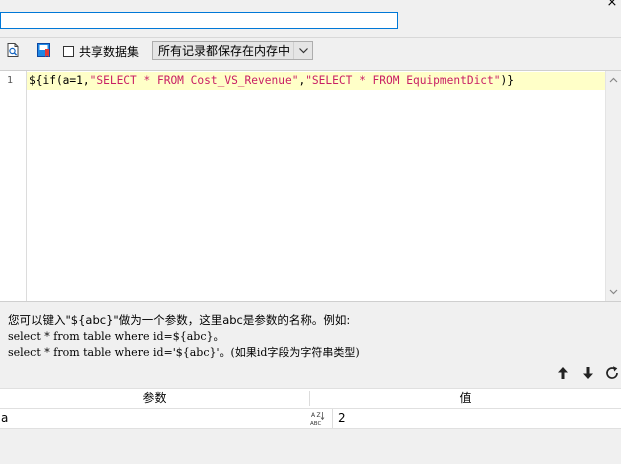 The image size is (621, 464). What do you see at coordinates (612, 373) in the screenshot?
I see `refresh-icon` at bounding box center [612, 373].